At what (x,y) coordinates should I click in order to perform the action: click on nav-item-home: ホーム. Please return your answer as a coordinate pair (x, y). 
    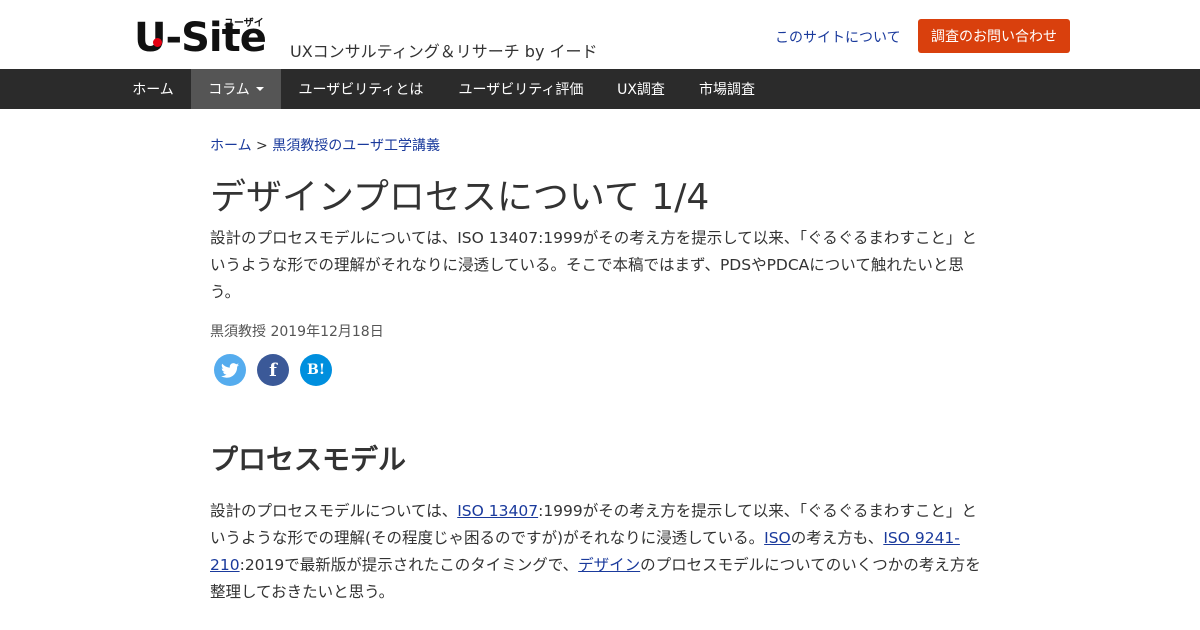
    Looking at the image, I should click on (153, 89).